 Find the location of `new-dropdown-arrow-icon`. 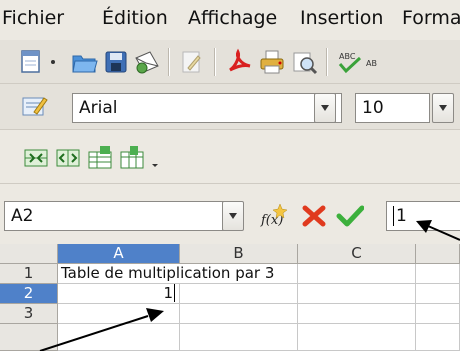

new-dropdown-arrow-icon is located at coordinates (53, 62).